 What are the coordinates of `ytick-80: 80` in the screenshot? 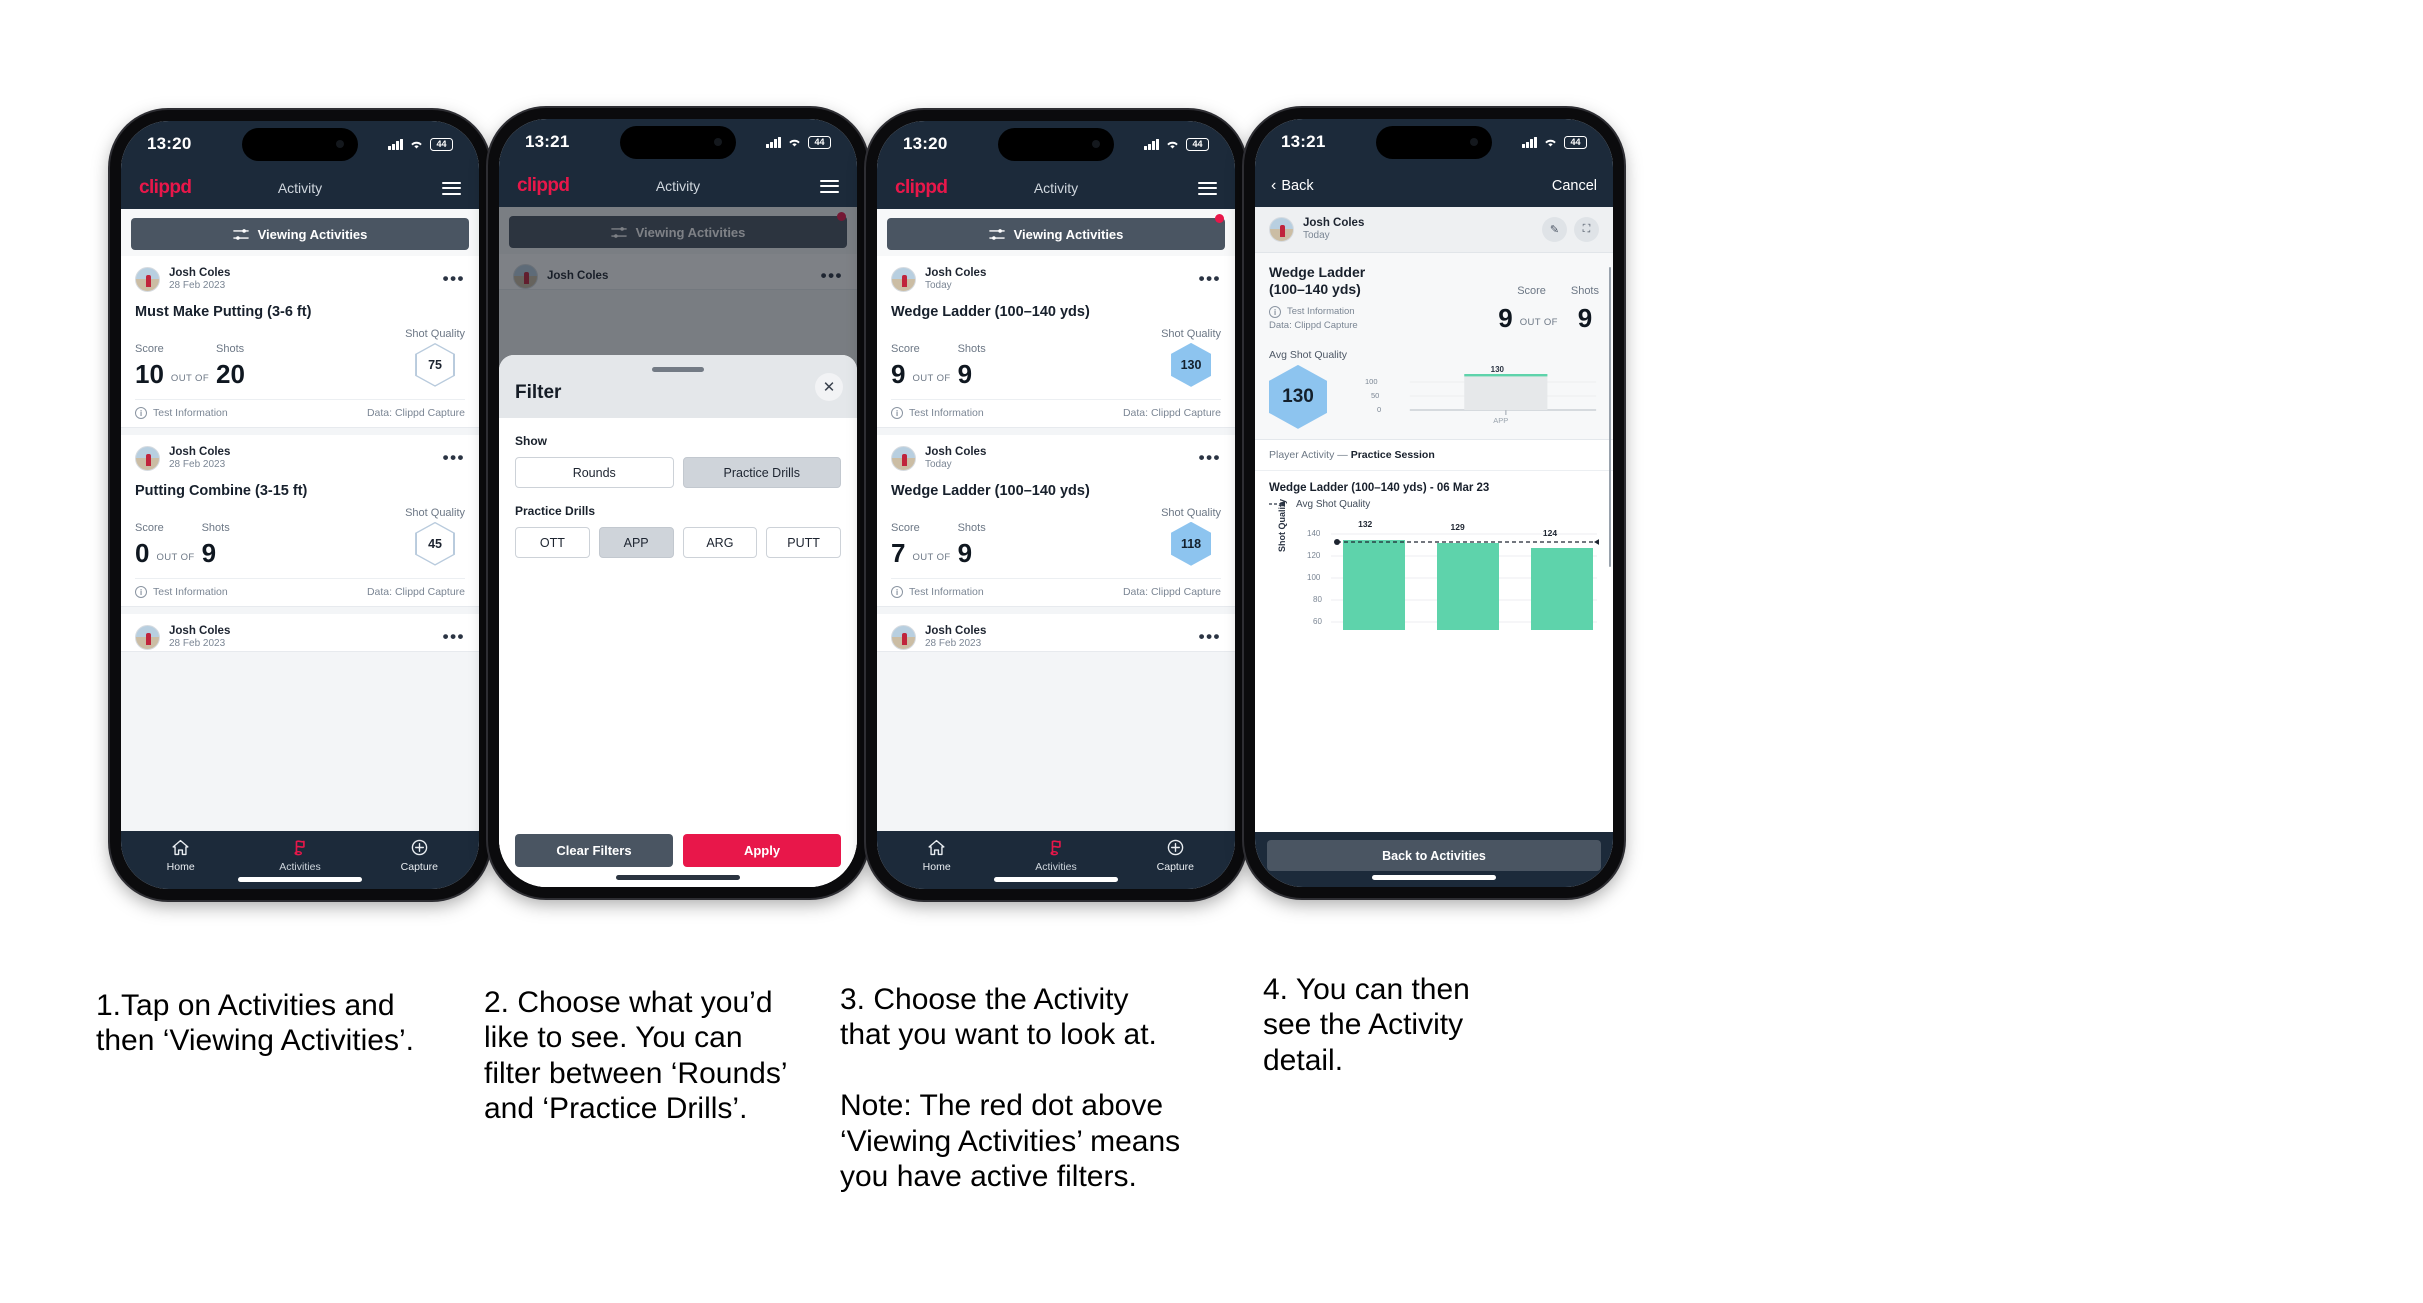 It's located at (1317, 599).